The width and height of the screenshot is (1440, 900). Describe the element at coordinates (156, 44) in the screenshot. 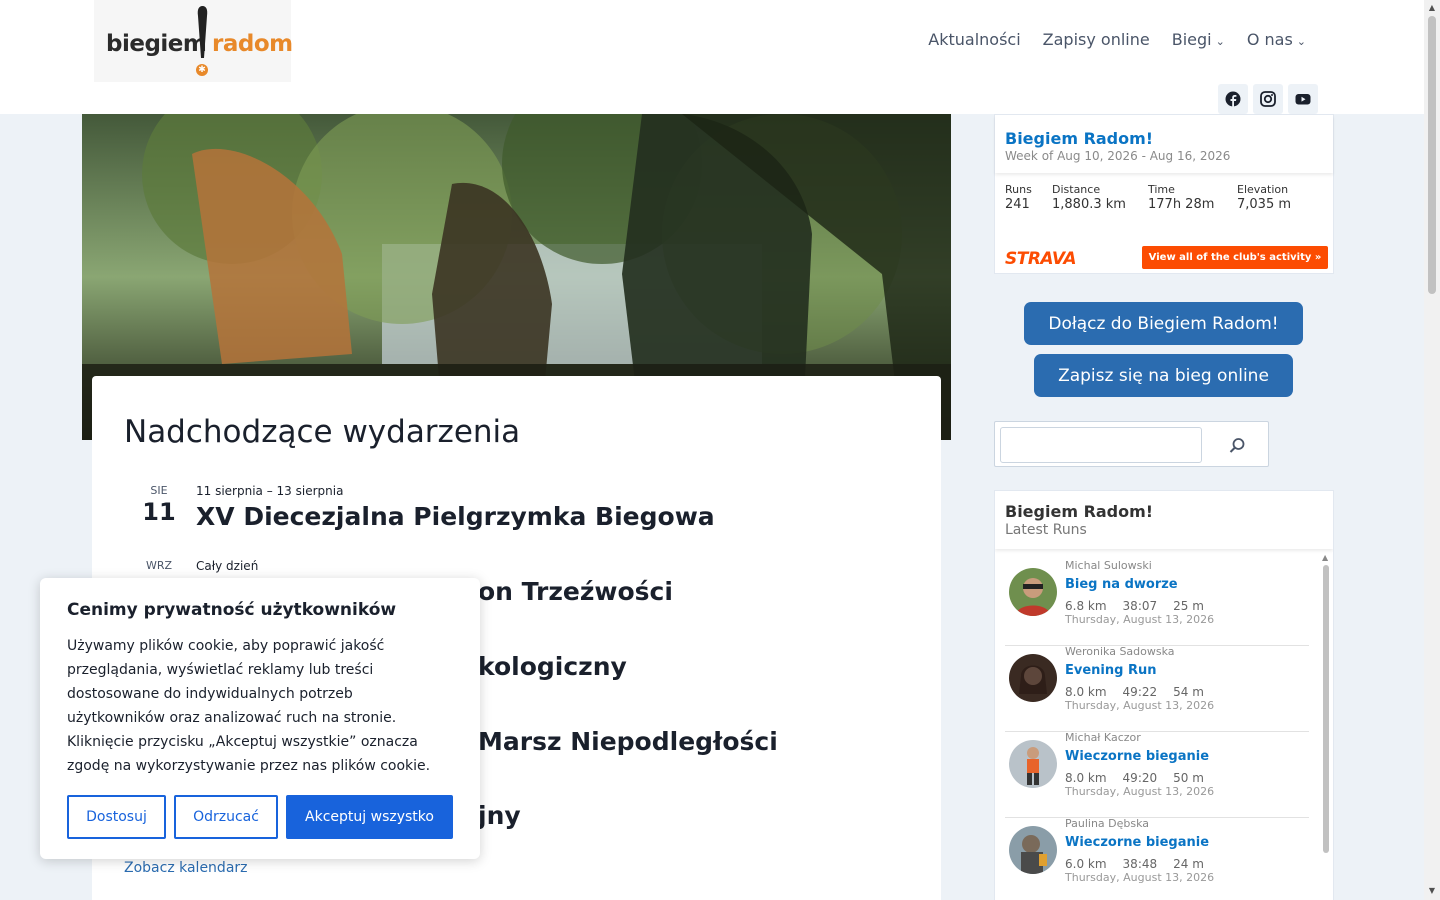

I see `logo-text-biegiem: biegiem` at that location.